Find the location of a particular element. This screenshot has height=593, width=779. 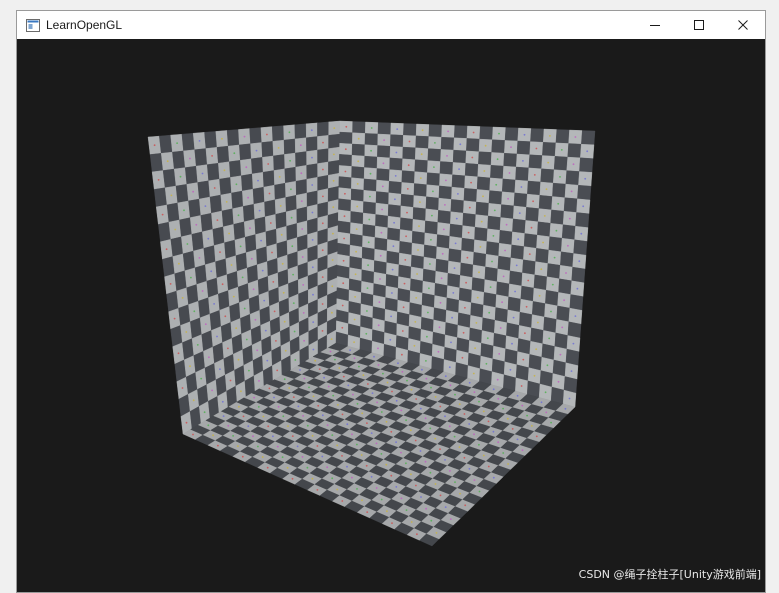

maximize-icon is located at coordinates (699, 25).